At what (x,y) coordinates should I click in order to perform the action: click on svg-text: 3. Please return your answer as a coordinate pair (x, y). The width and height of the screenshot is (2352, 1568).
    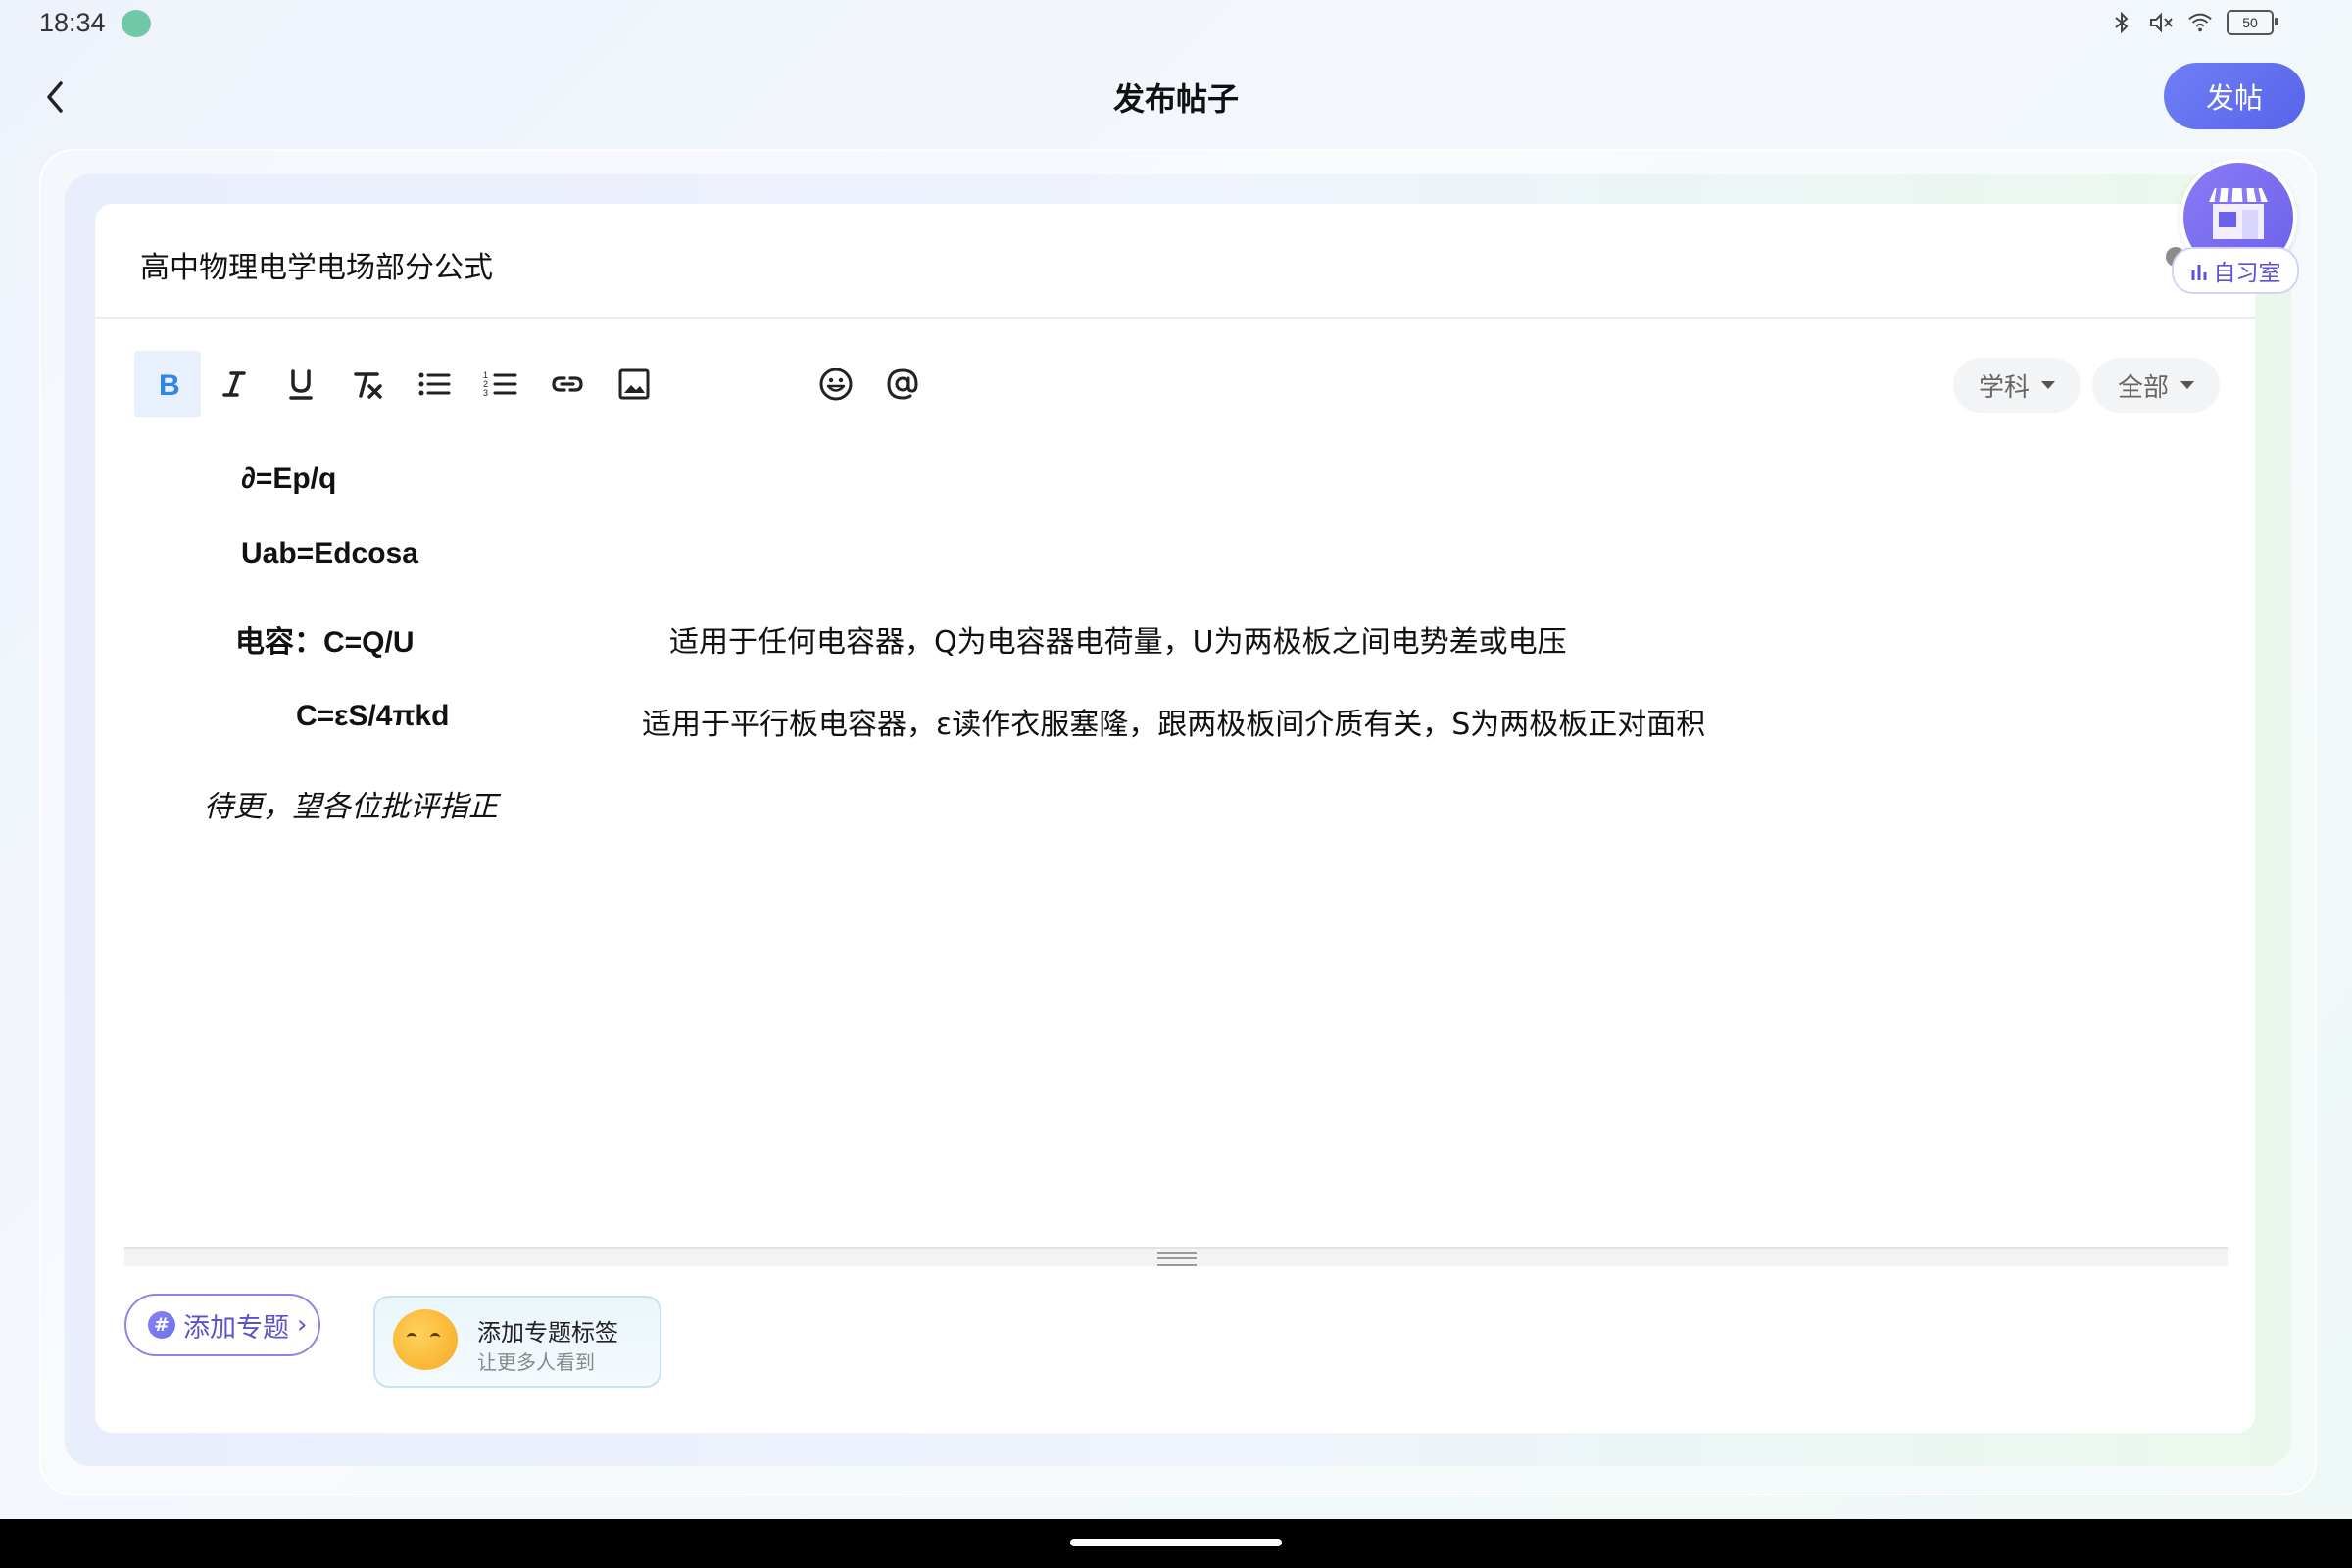
    Looking at the image, I should click on (485, 393).